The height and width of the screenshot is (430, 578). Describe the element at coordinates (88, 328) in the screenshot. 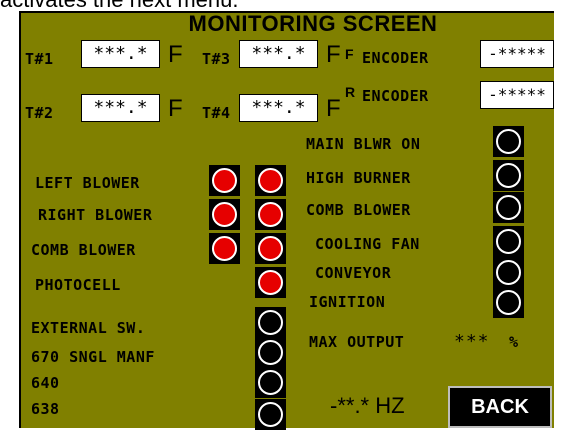

I see `external-sw-label: EXTERNAL SW.` at that location.